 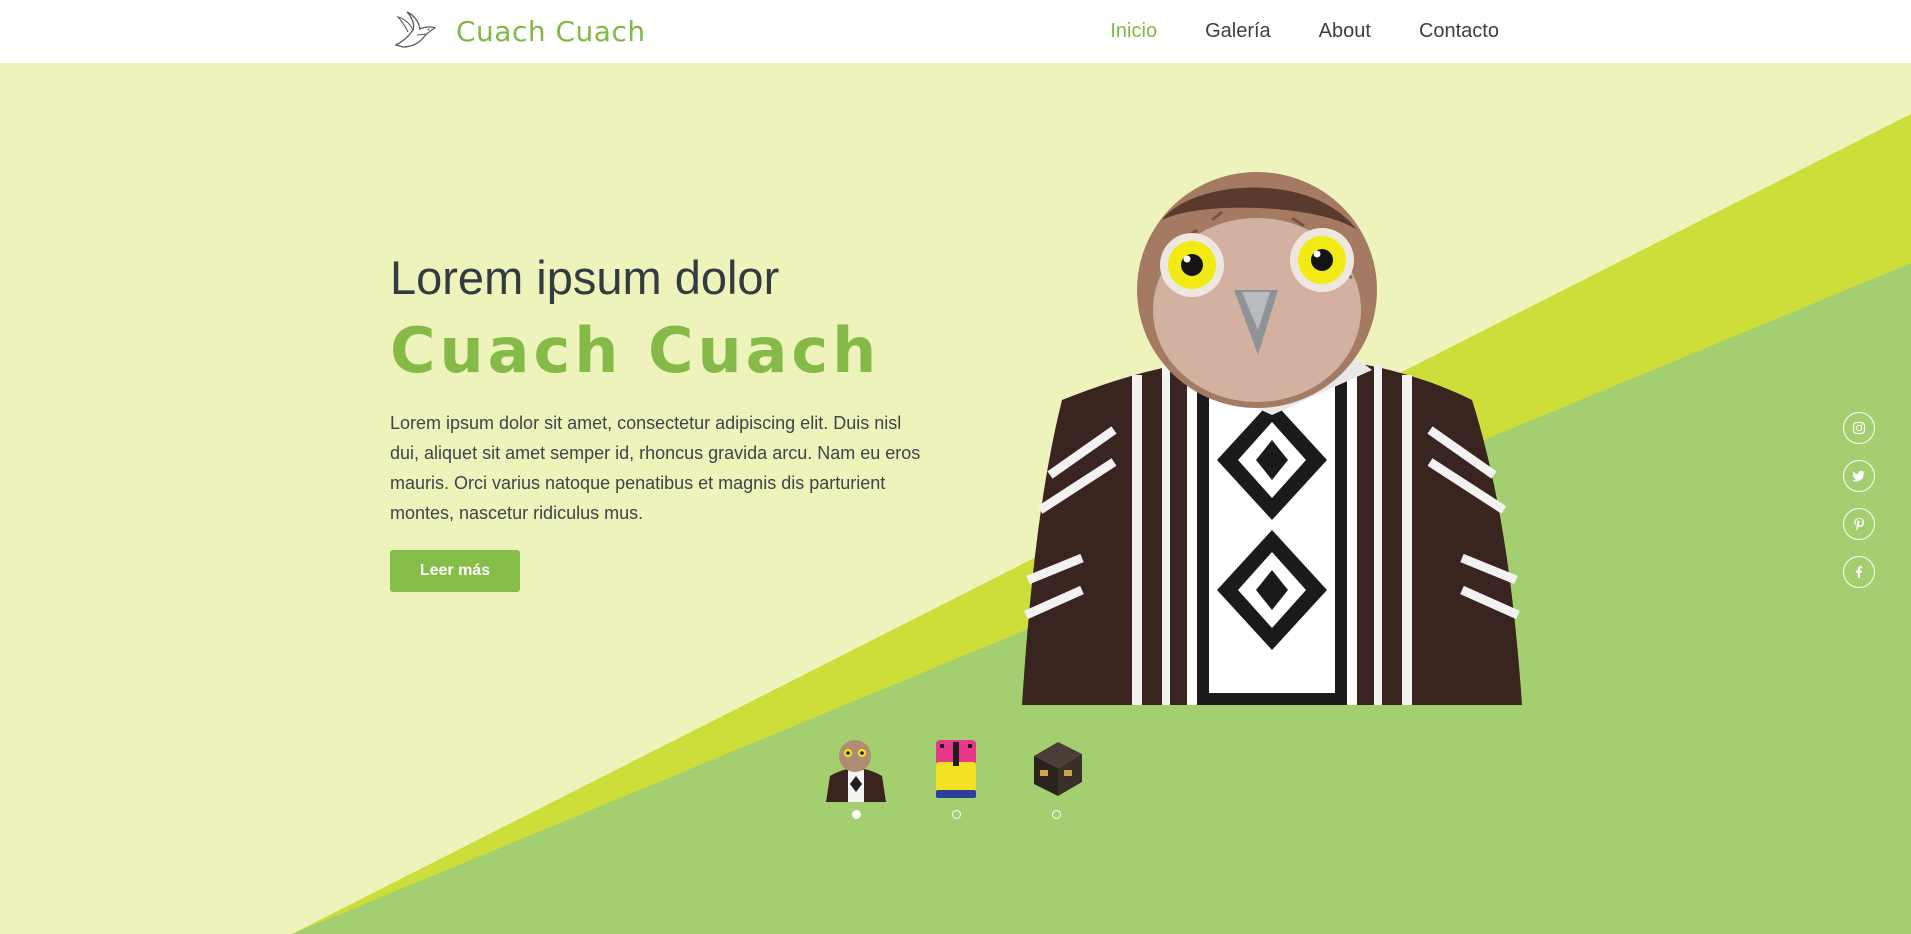 I want to click on carousel-thumbnails, so click(x=956, y=777).